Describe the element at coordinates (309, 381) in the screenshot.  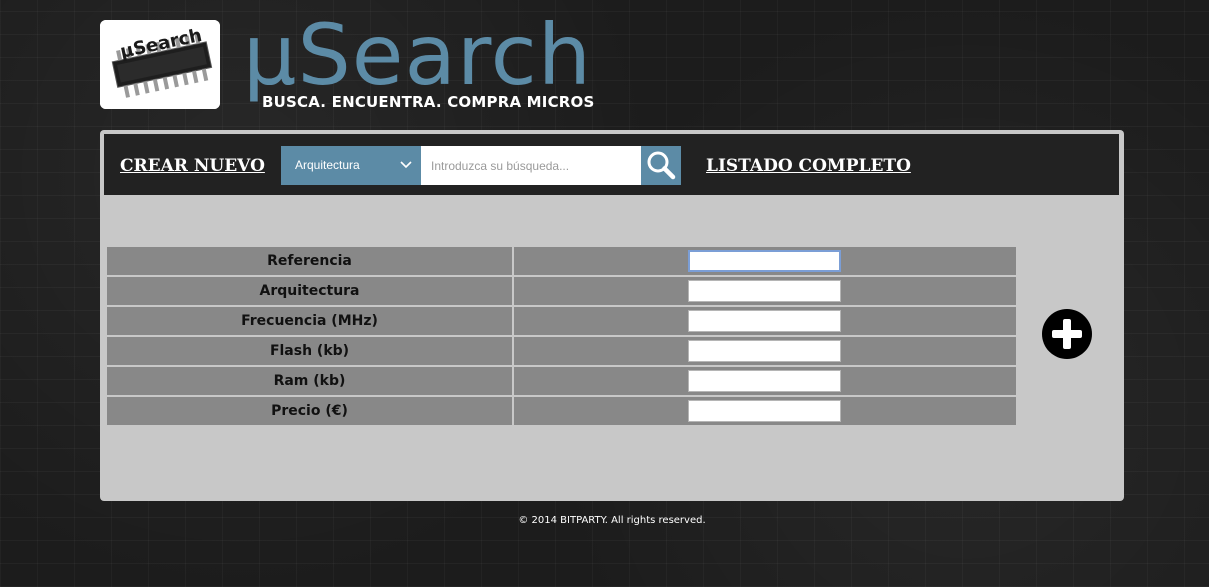
I see `field-label: Ram (kb)` at that location.